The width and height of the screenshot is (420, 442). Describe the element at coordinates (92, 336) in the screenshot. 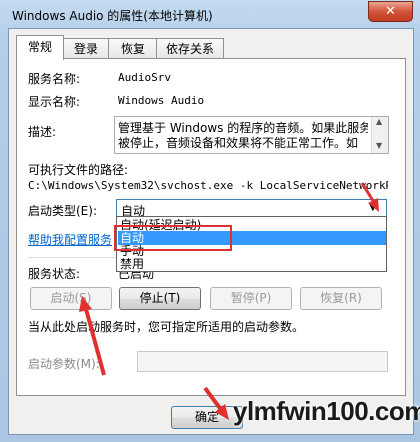

I see `arrow-to-start-button-icon` at that location.